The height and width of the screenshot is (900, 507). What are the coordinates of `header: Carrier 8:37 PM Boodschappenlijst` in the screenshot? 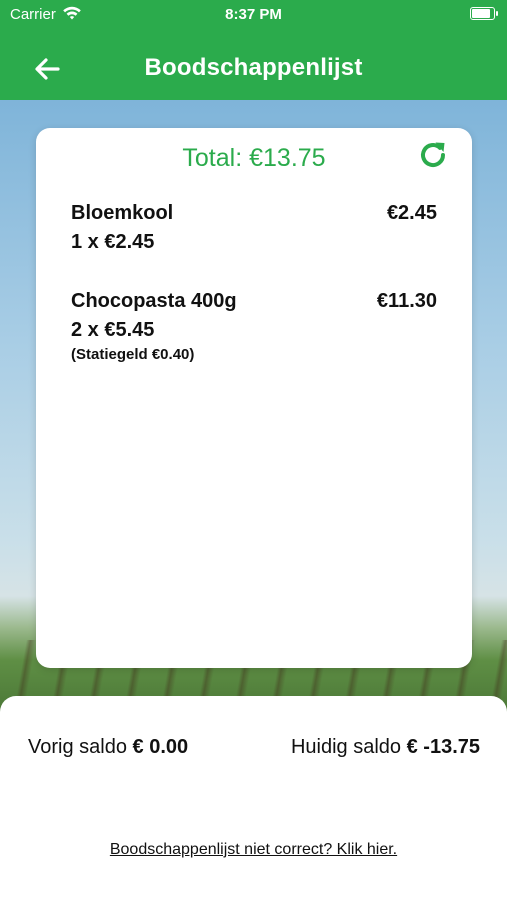 It's located at (253, 50).